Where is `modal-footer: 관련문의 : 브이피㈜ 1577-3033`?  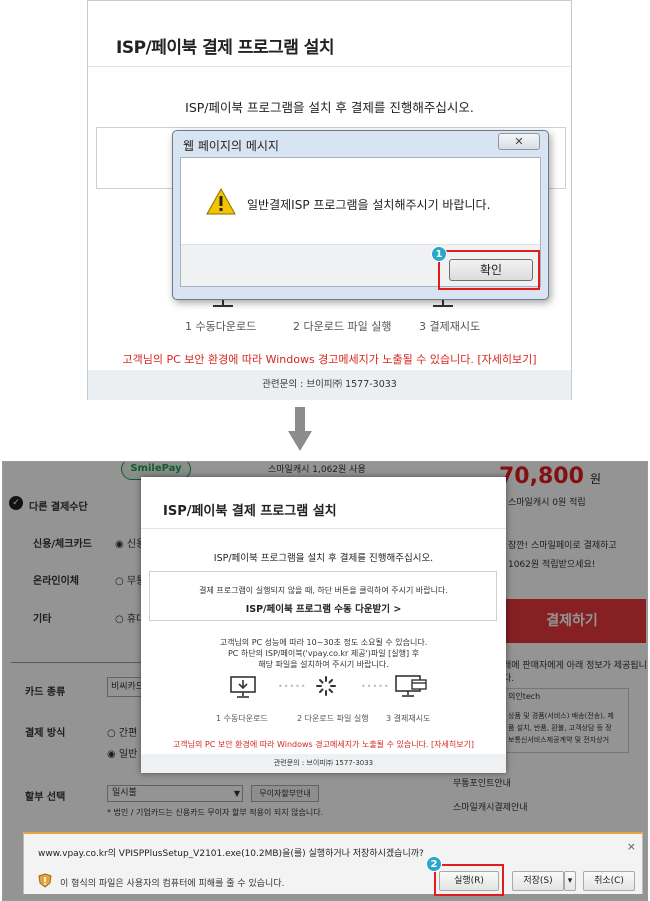 modal-footer: 관련문의 : 브이피㈜ 1577-3033 is located at coordinates (323, 763).